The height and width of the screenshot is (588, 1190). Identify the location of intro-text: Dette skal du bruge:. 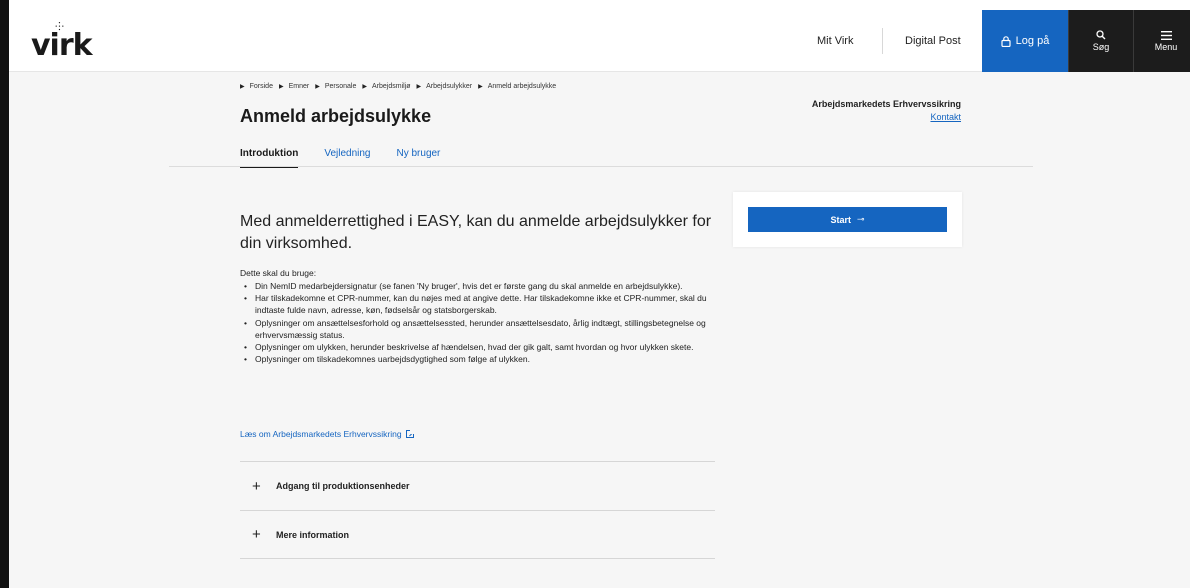
(278, 273).